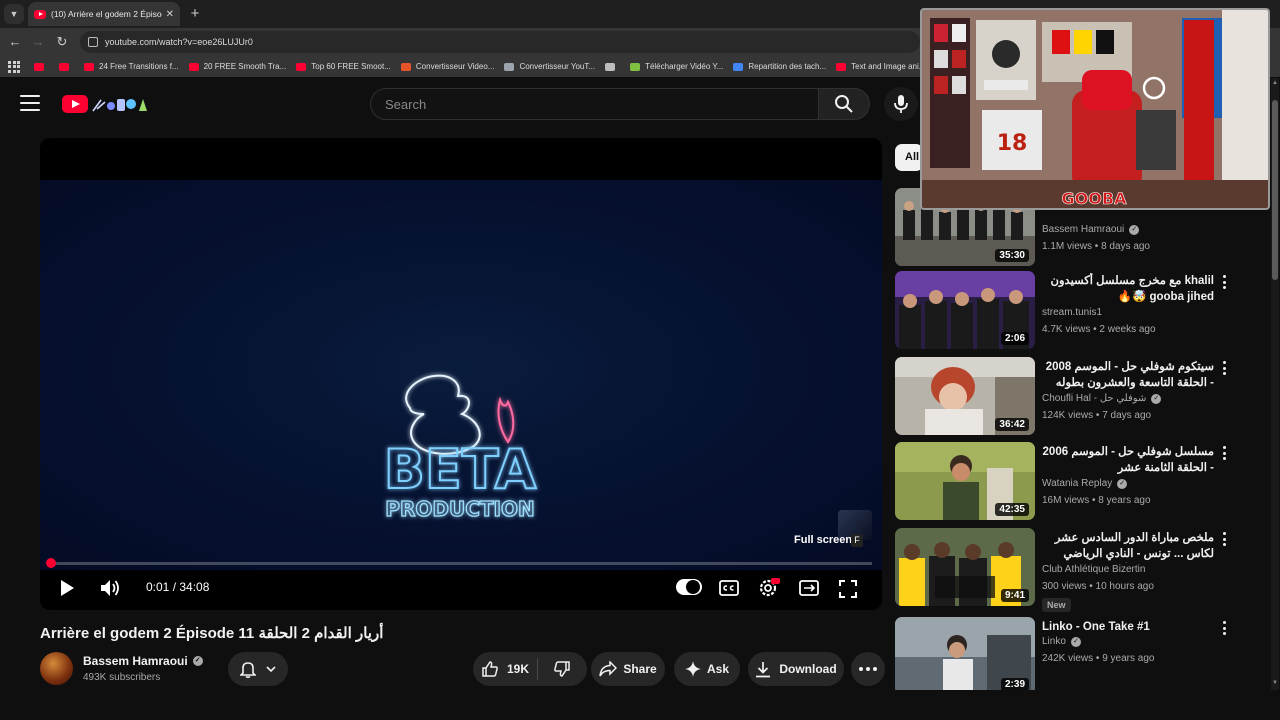 This screenshot has width=1280, height=720. I want to click on recommended-channel: stream.tunis1, so click(1072, 312).